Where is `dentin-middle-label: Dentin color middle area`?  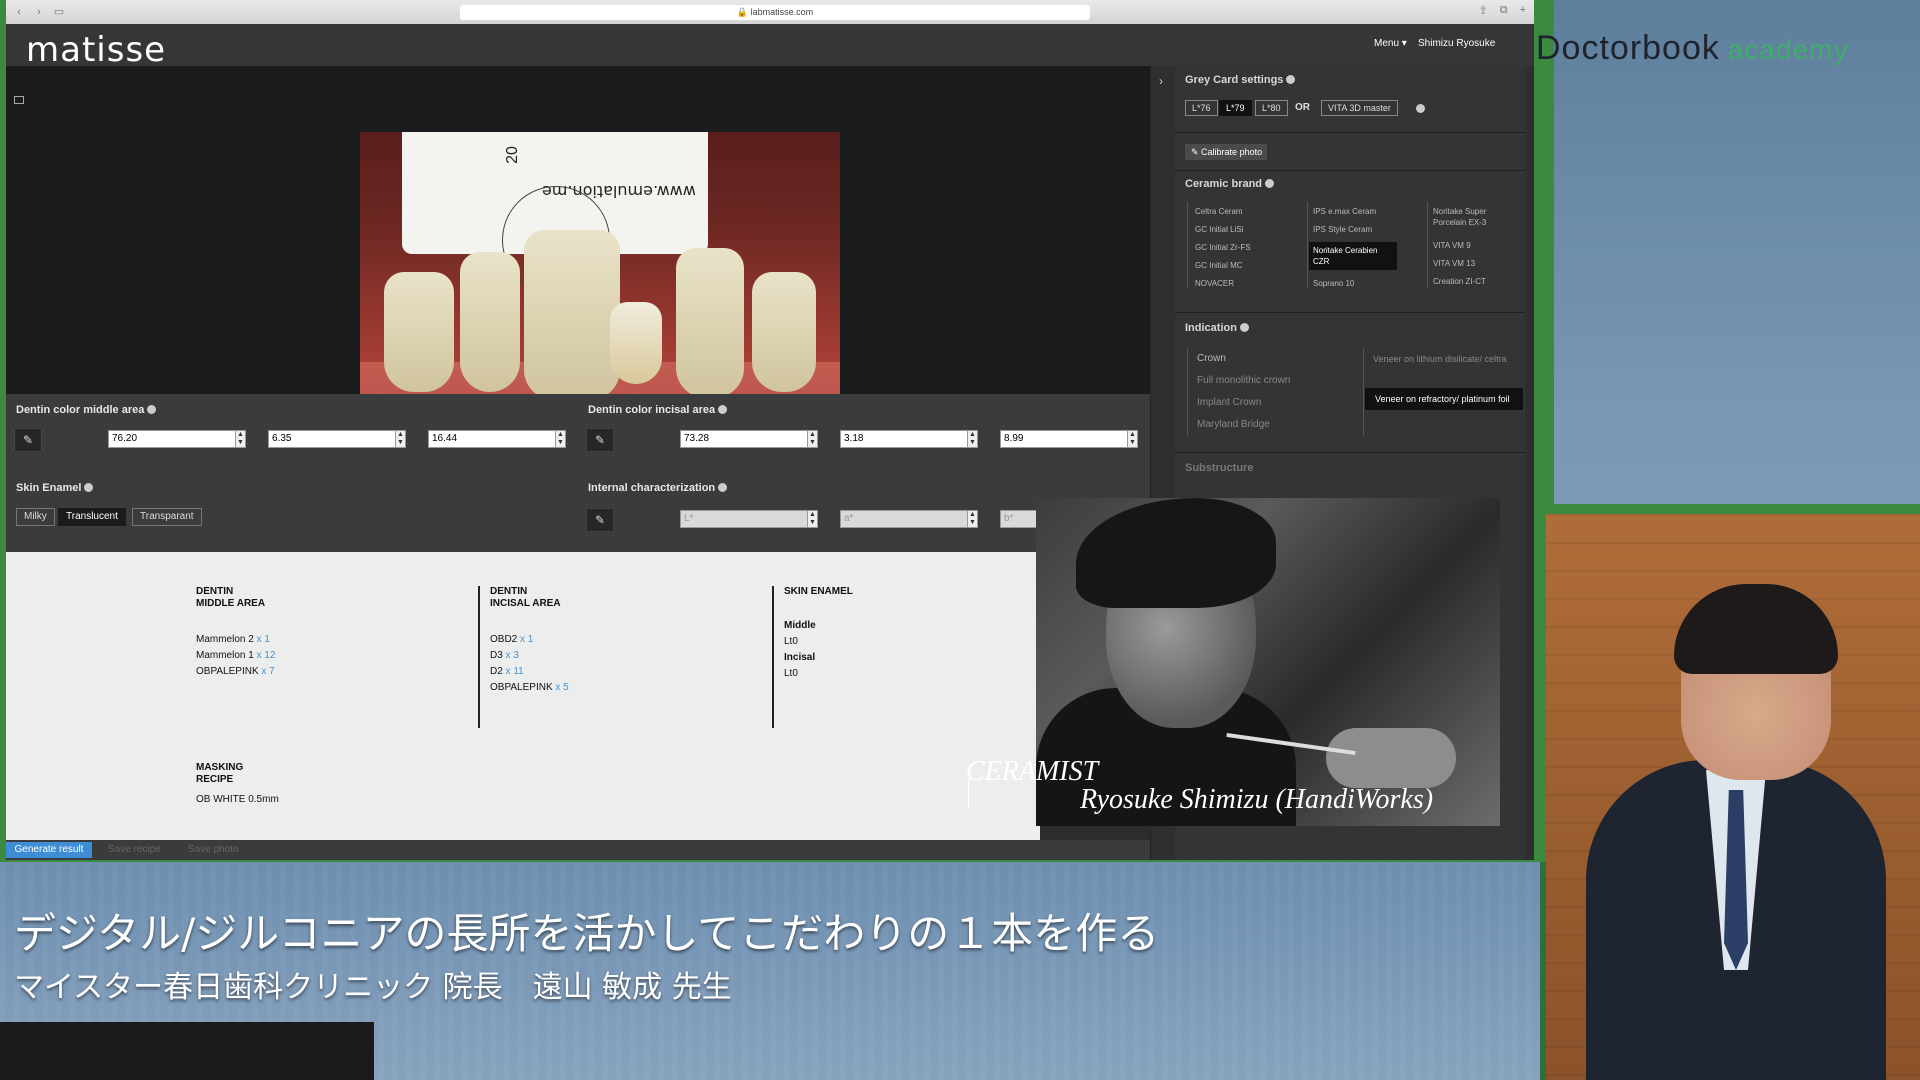 dentin-middle-label: Dentin color middle area is located at coordinates (86, 410).